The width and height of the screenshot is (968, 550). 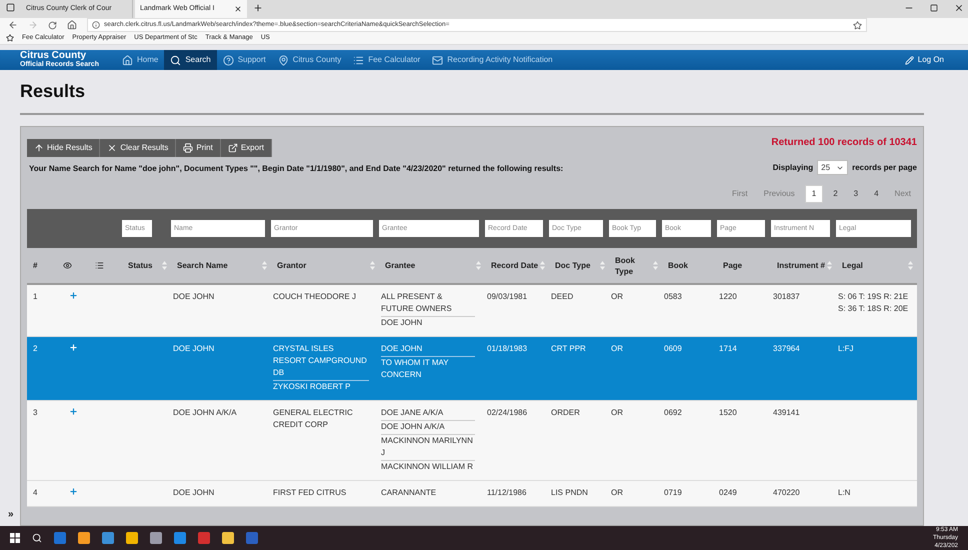 What do you see at coordinates (415, 369) in the screenshot?
I see `party-name: TO WHOM IT MAY CONCERN` at bounding box center [415, 369].